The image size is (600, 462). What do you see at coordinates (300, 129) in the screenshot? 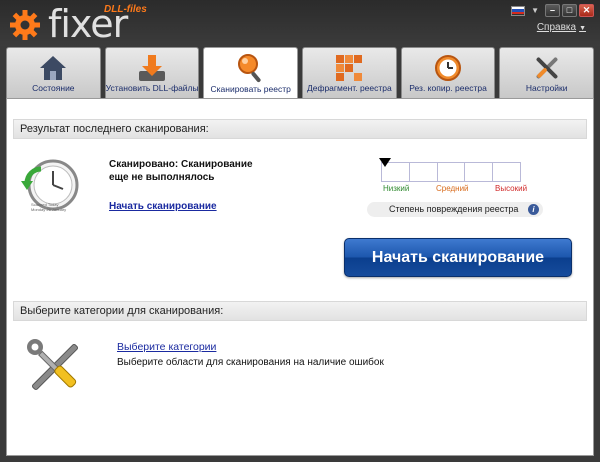
I see `last-scan-header: Результат последнего сканирования:` at bounding box center [300, 129].